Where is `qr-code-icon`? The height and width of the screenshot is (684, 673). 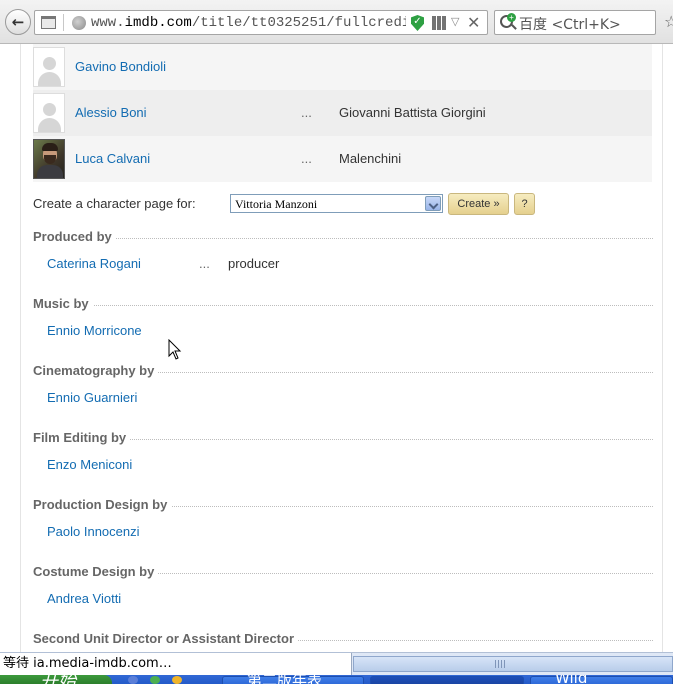
qr-code-icon is located at coordinates (439, 23).